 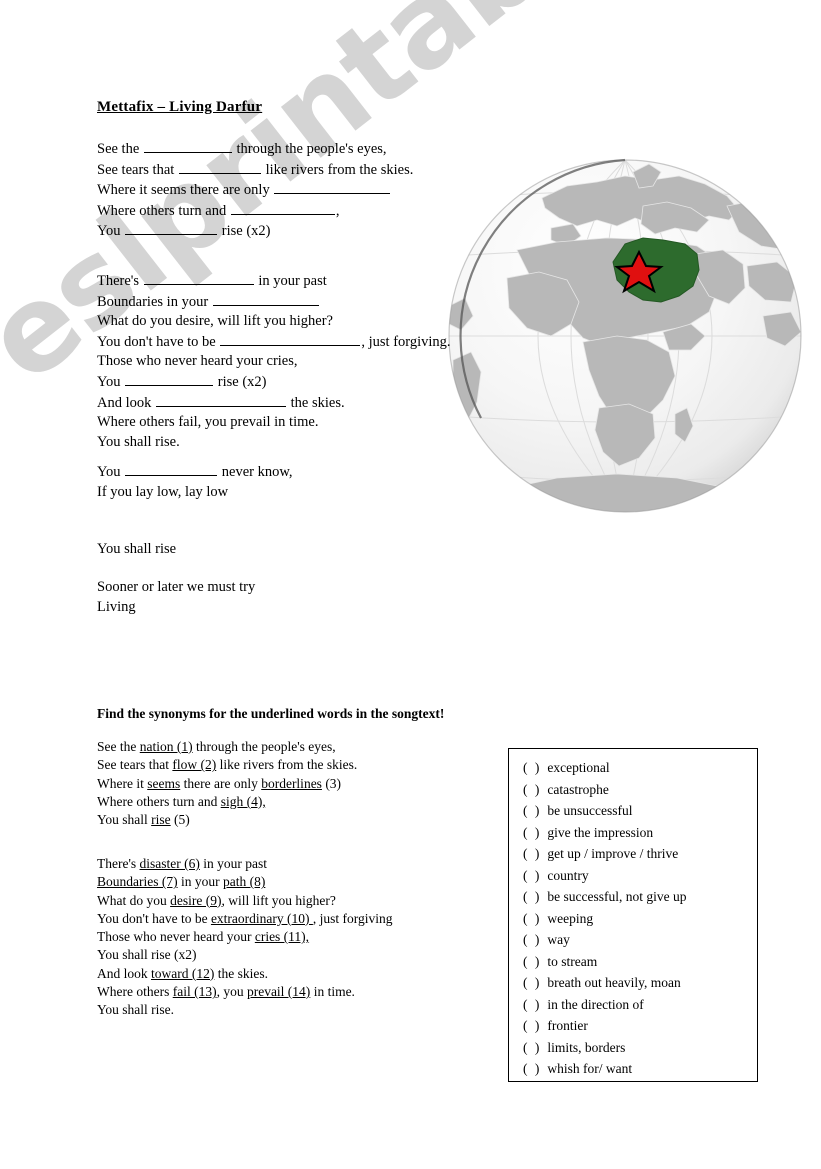 I want to click on underlined-word: toward (12), so click(x=183, y=973).